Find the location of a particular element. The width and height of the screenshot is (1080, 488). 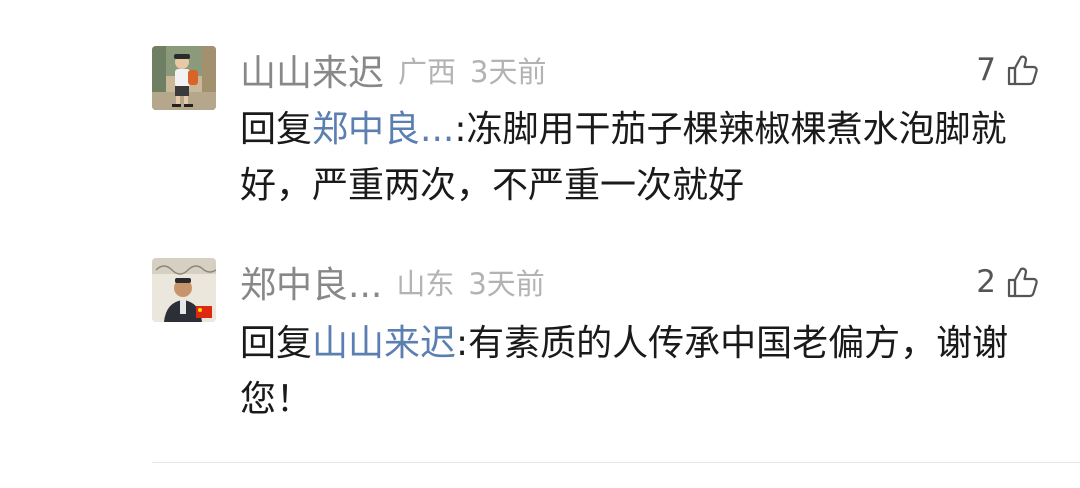

man-portrait-icon is located at coordinates (184, 290).